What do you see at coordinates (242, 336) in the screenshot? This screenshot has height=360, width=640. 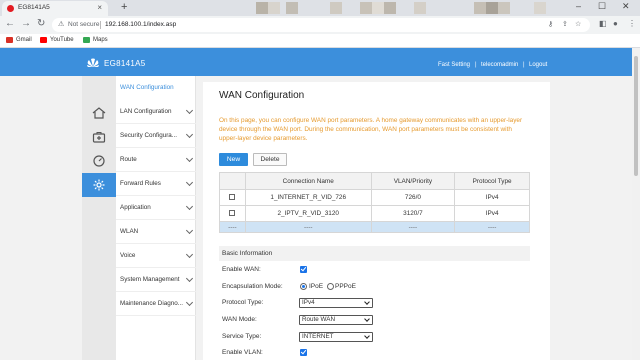 I see `service-type-label: Service Type:` at bounding box center [242, 336].